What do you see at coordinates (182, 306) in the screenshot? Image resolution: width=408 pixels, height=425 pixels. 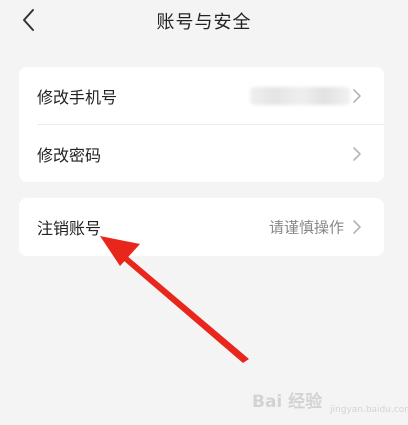 I see `arrow-shaft` at bounding box center [182, 306].